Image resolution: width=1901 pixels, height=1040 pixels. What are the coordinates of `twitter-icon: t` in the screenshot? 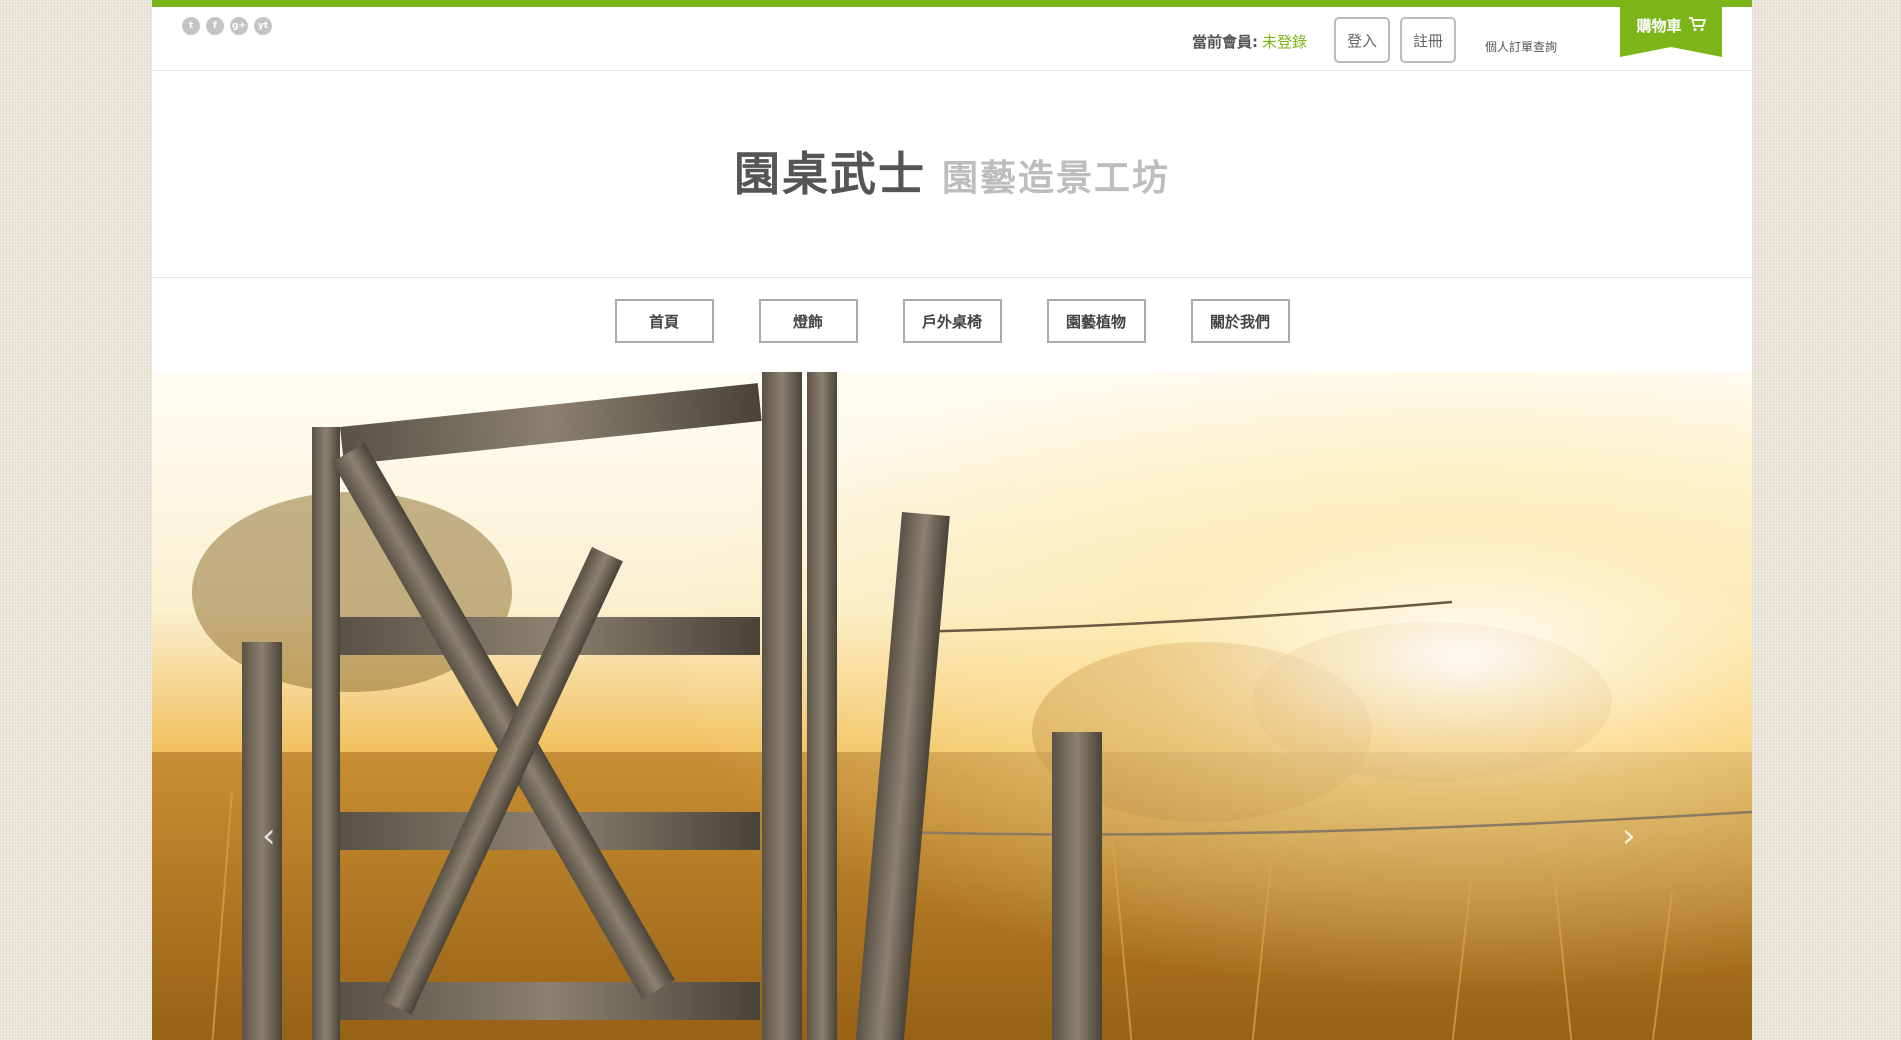 It's located at (191, 26).